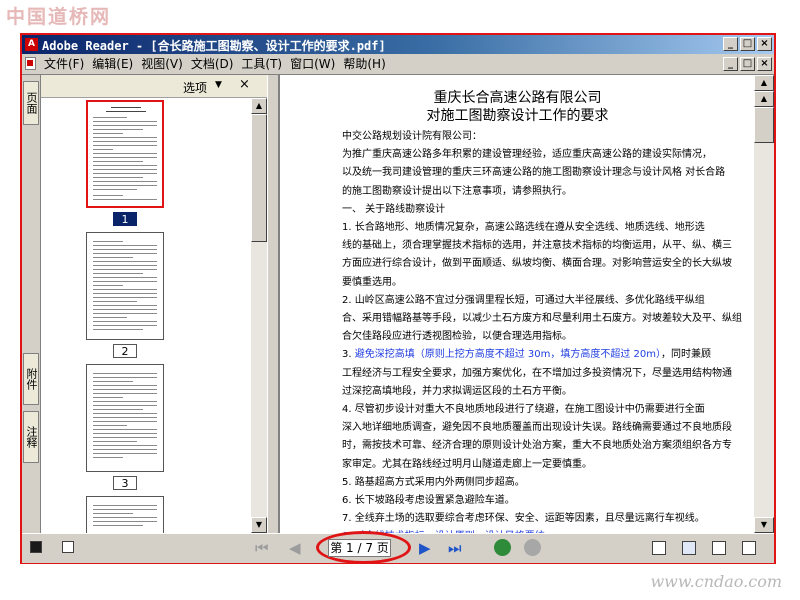 Image resolution: width=800 pixels, height=600 pixels. Describe the element at coordinates (534, 173) in the screenshot. I see `document-text-line: 以及统一我司建设管理的重庆三环高速公路的施工图勘察设计理念与设计风格 对长合路` at that location.